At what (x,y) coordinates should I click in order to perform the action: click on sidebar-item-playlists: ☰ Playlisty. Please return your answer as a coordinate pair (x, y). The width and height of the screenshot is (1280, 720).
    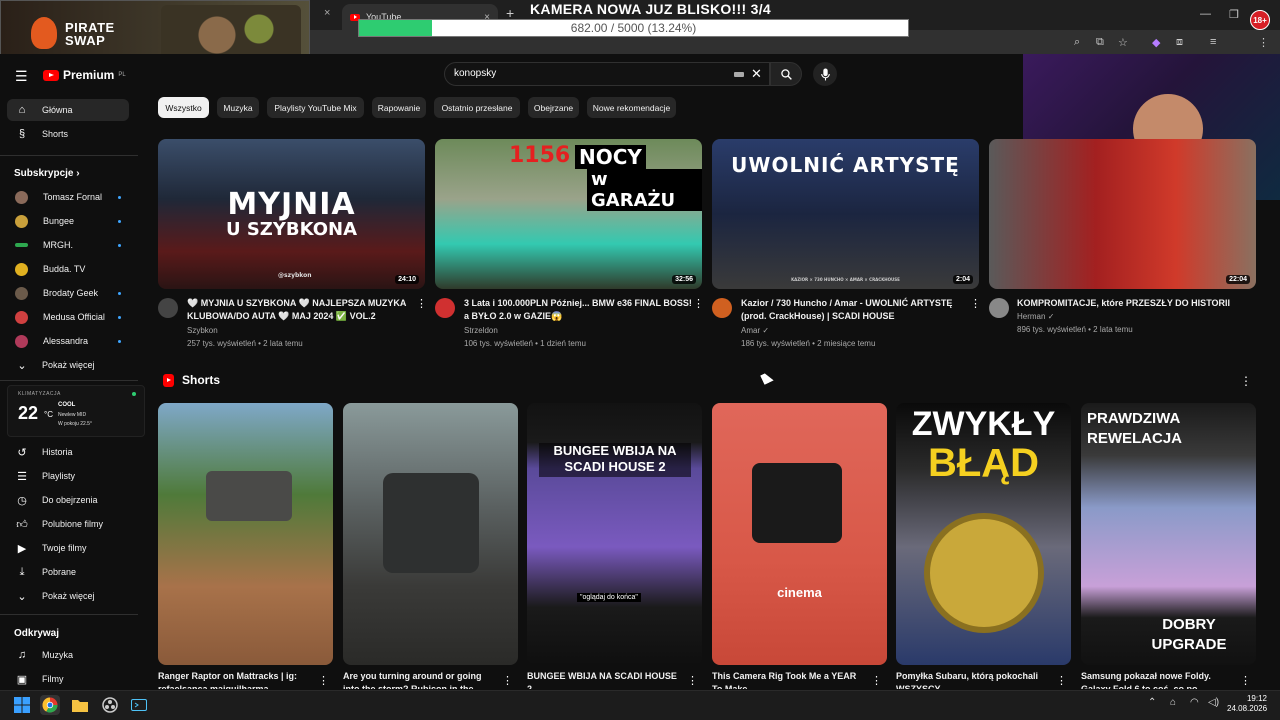
    Looking at the image, I should click on (68, 476).